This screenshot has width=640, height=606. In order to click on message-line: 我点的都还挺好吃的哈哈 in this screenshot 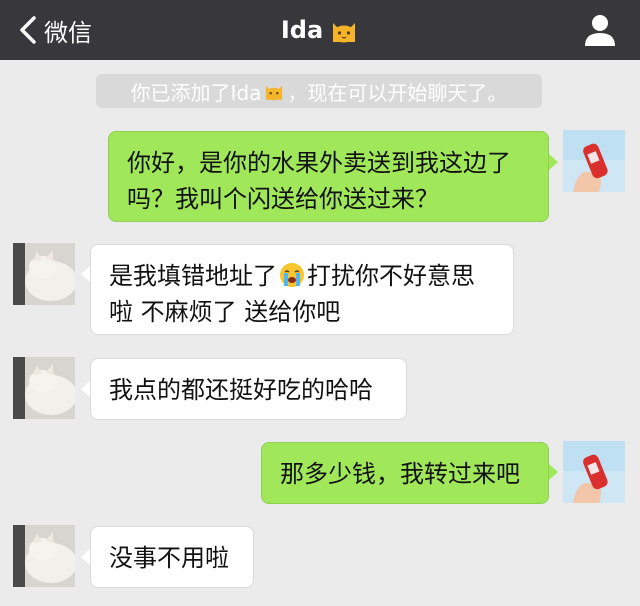, I will do `click(241, 390)`.